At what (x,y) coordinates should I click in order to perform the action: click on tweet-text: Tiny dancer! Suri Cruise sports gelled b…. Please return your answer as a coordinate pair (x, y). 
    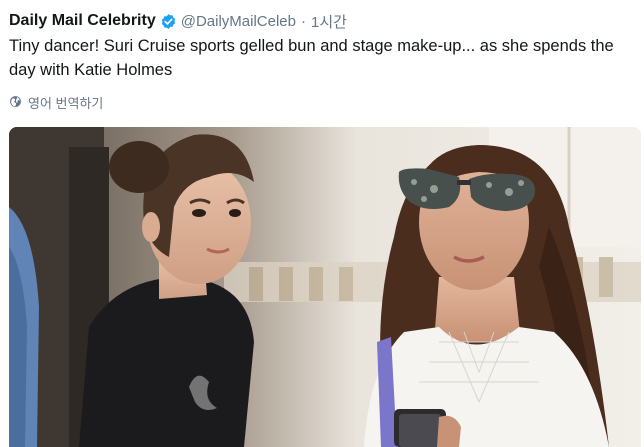
    Looking at the image, I should click on (311, 58).